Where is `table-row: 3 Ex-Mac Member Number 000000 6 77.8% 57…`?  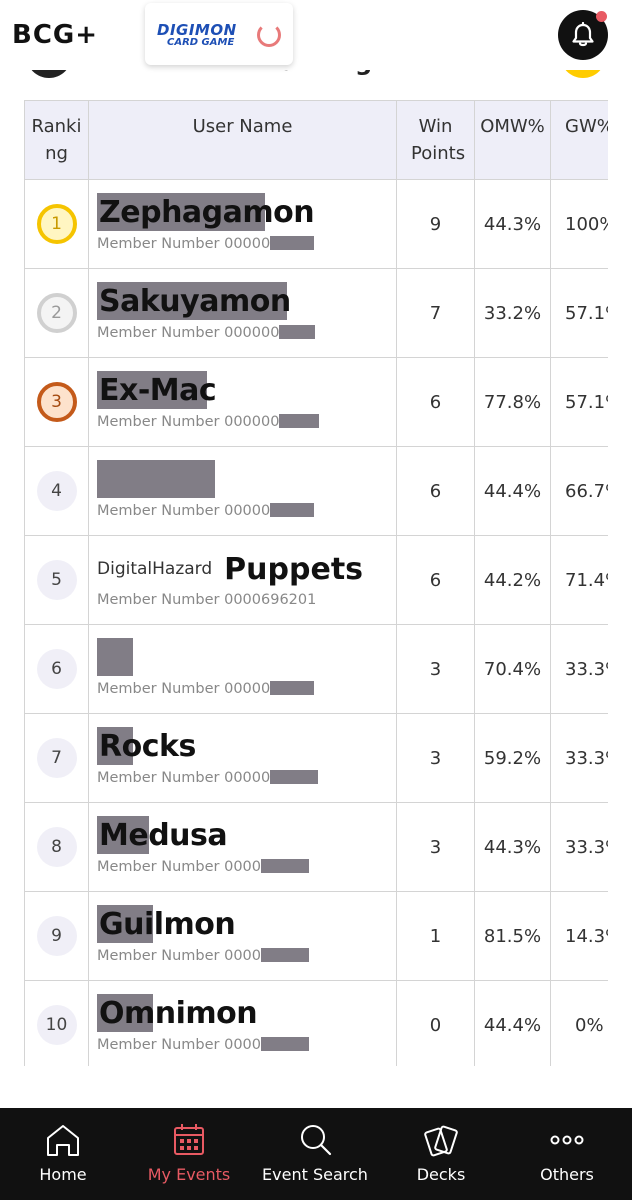 table-row: 3 Ex-Mac Member Number 000000 6 77.8% 57… is located at coordinates (316, 402).